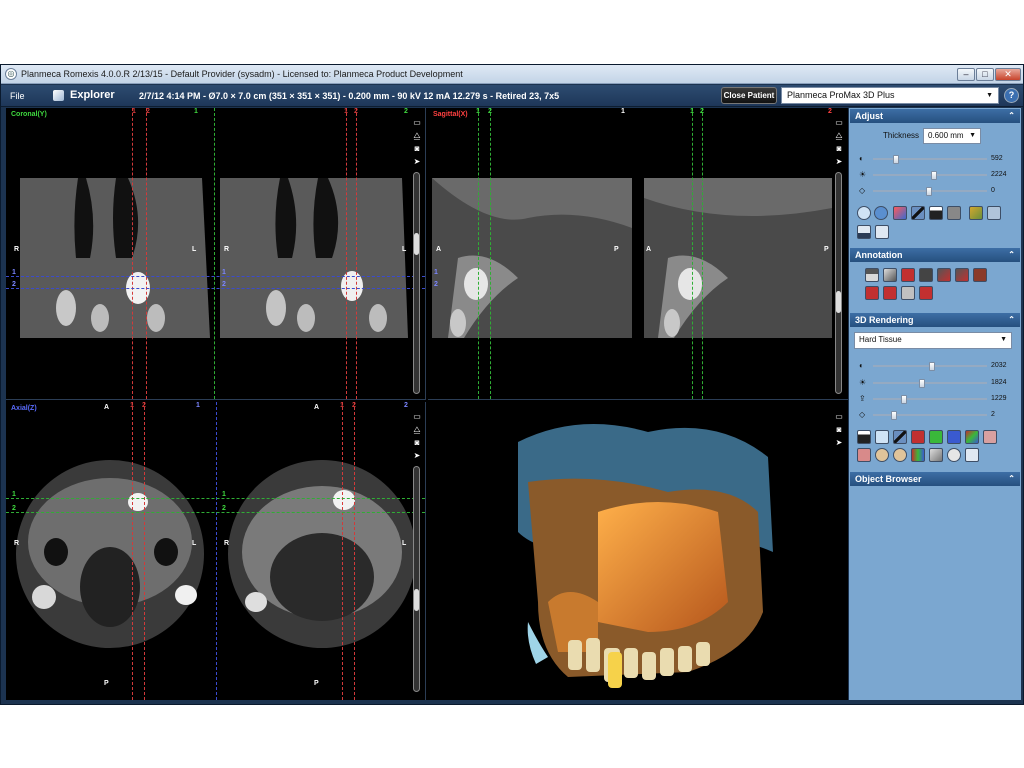  Describe the element at coordinates (416, 579) in the screenshot. I see `axial-scrollbar` at that location.